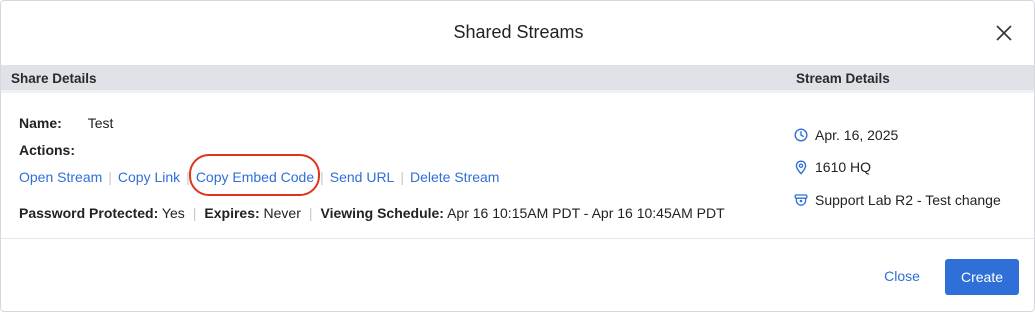 The image size is (1035, 312). What do you see at coordinates (47, 150) in the screenshot?
I see `actions-label: Actions:` at bounding box center [47, 150].